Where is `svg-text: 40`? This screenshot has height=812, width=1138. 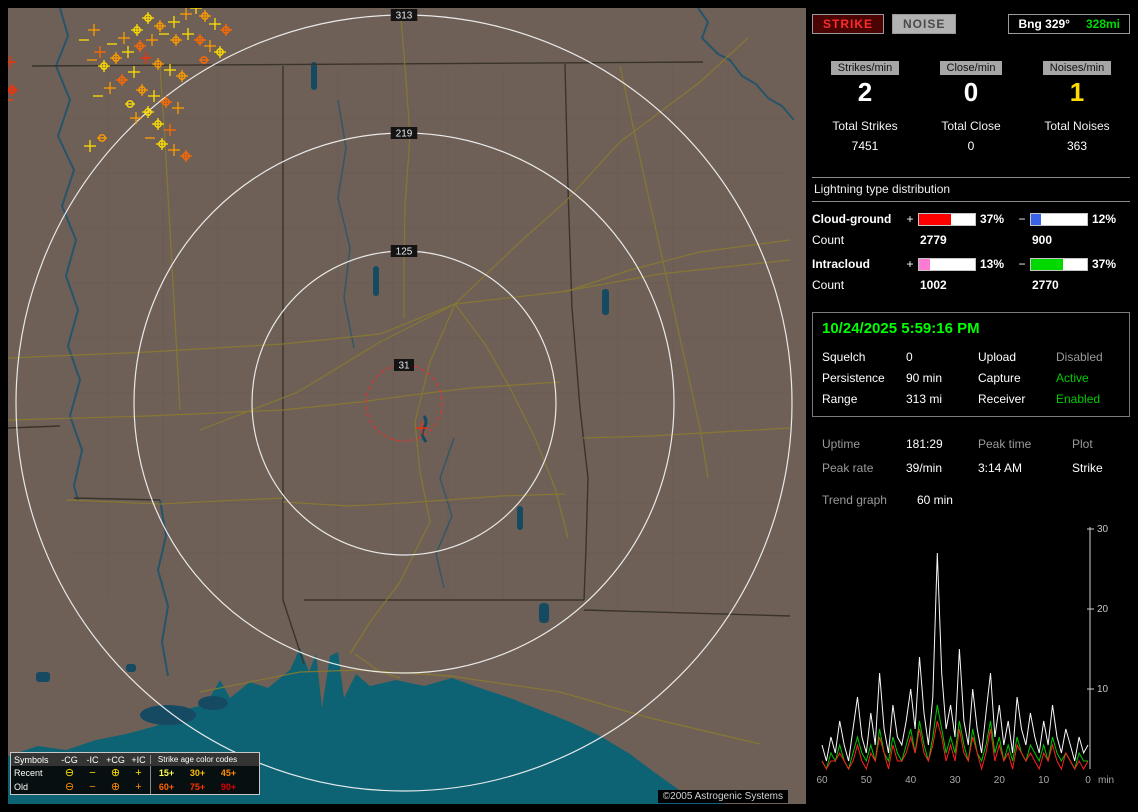
svg-text: 40 is located at coordinates (911, 780).